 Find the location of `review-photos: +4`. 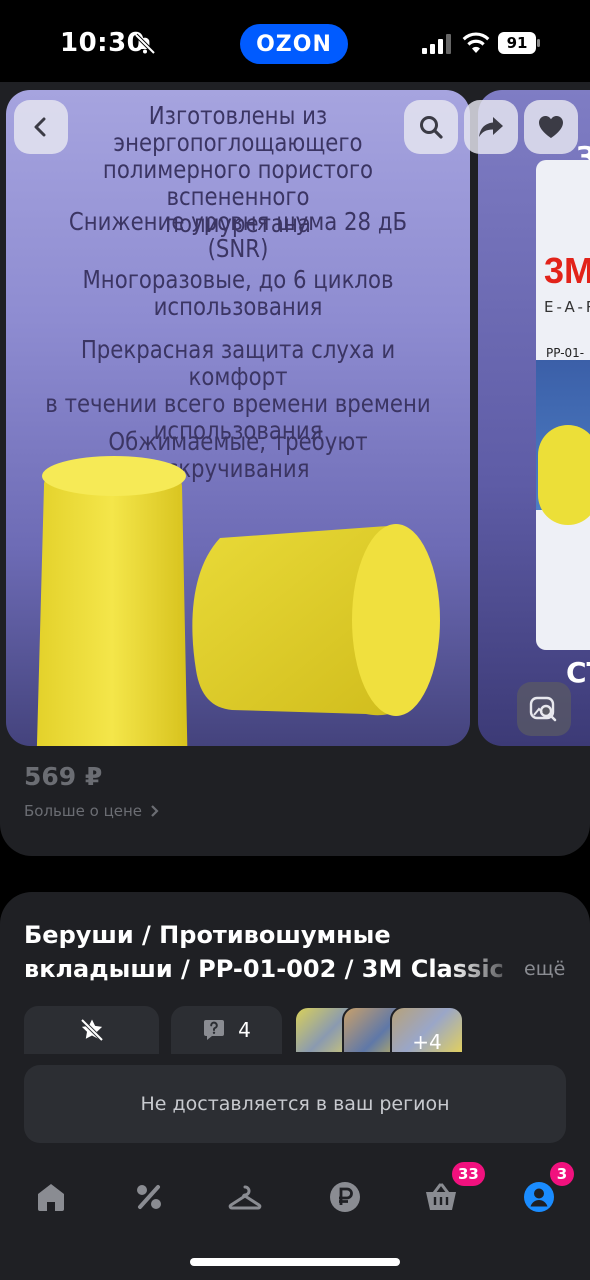

review-photos: +4 is located at coordinates (384, 1030).